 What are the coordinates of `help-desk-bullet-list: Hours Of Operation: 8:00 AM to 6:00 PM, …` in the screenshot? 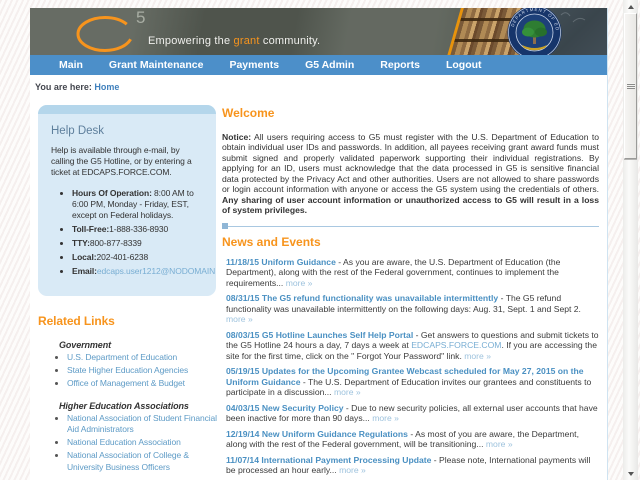 It's located at (135, 232).